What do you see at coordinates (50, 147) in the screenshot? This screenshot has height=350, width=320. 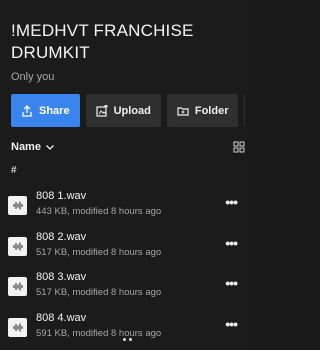 I see `chevron-down-icon` at bounding box center [50, 147].